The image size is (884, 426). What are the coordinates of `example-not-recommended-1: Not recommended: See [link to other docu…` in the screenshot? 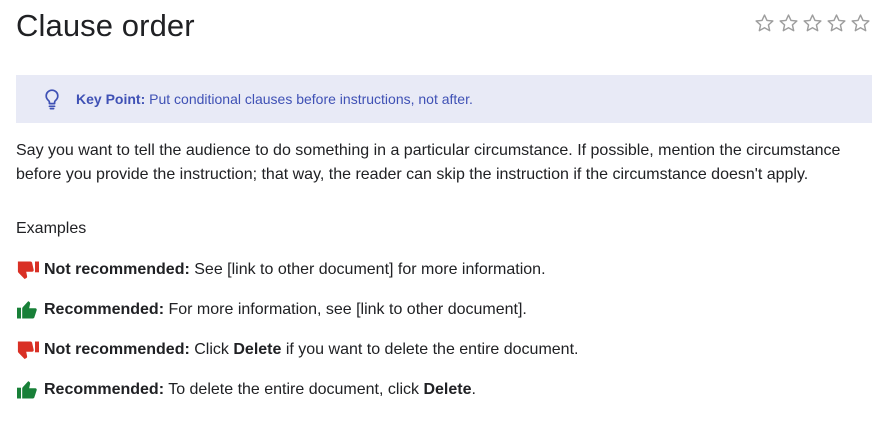 It's located at (281, 270).